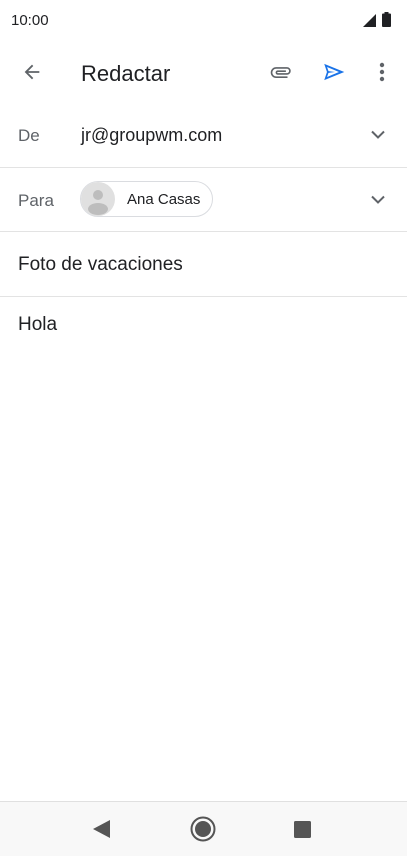  What do you see at coordinates (369, 20) in the screenshot?
I see `signal-icon` at bounding box center [369, 20].